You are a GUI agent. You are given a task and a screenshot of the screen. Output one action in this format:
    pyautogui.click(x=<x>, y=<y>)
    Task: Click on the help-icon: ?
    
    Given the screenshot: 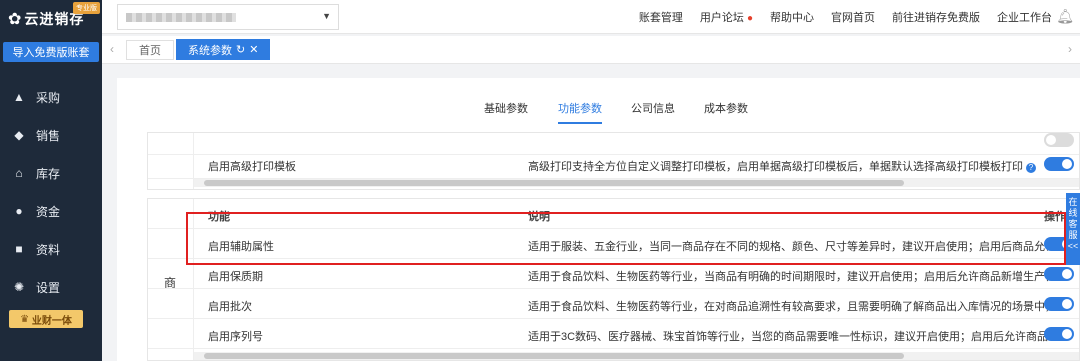 What is the action you would take?
    pyautogui.click(x=1031, y=168)
    